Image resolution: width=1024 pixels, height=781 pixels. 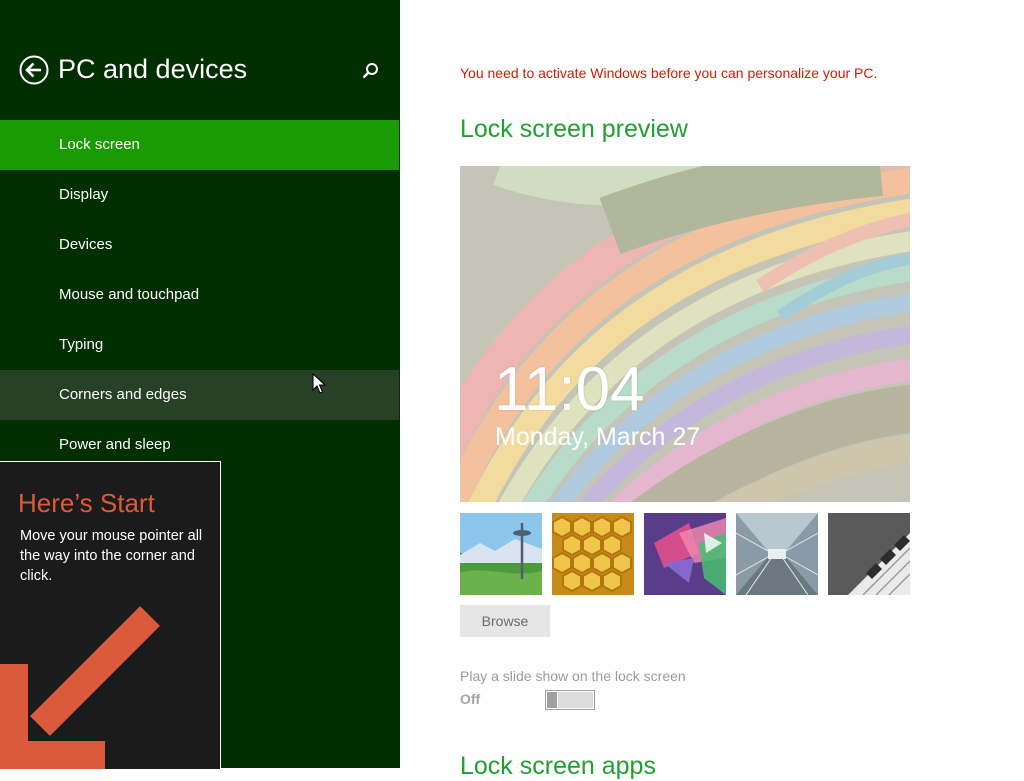 What do you see at coordinates (199, 395) in the screenshot?
I see `sidebar-item-corners-and-edges: Corners and edges` at bounding box center [199, 395].